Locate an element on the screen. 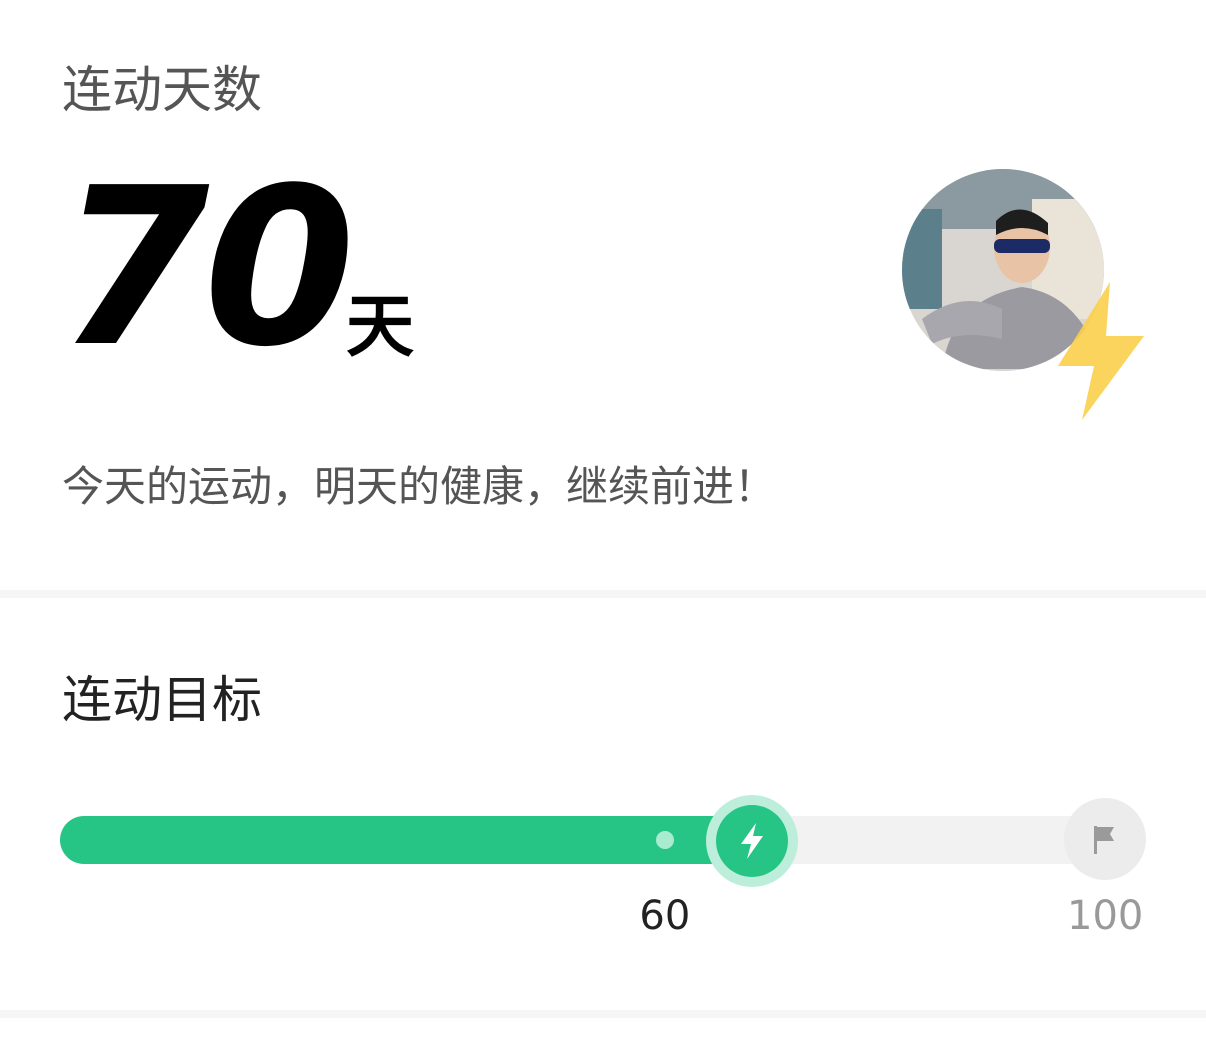  current-progress-knob is located at coordinates (751, 841).